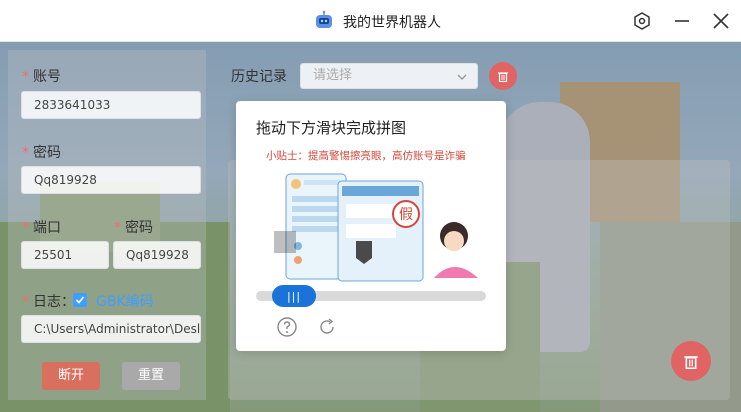  I want to click on log-label: * 日志：, so click(48, 302).